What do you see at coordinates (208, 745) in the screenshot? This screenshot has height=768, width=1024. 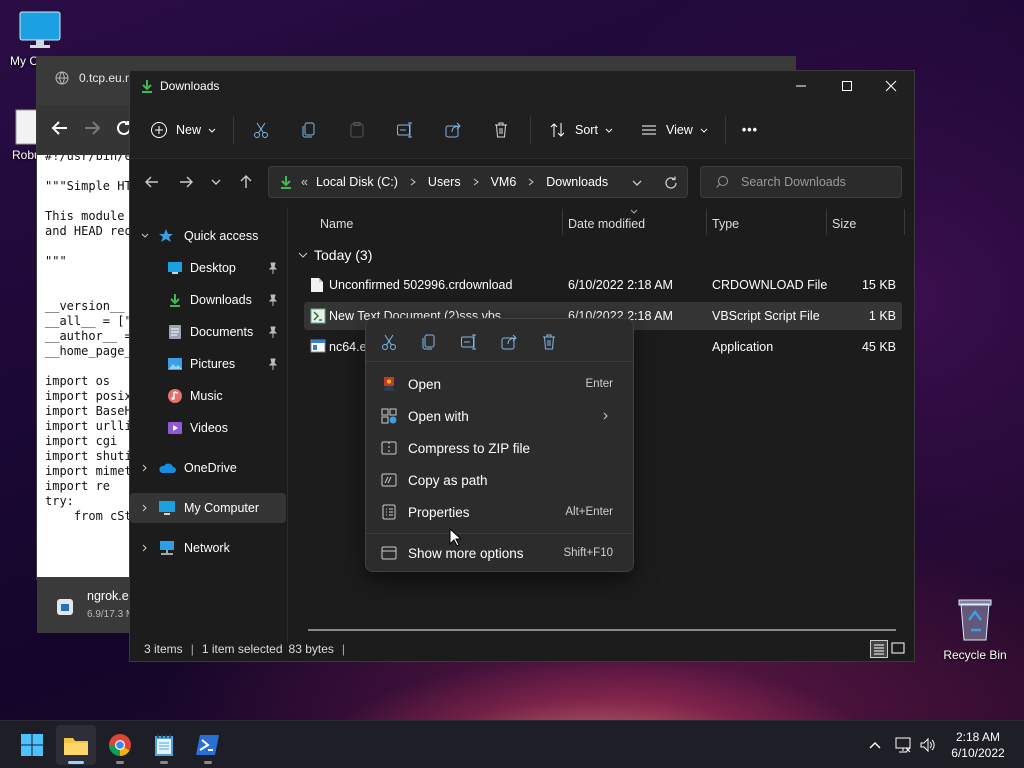 I see `taskbar-powershell` at bounding box center [208, 745].